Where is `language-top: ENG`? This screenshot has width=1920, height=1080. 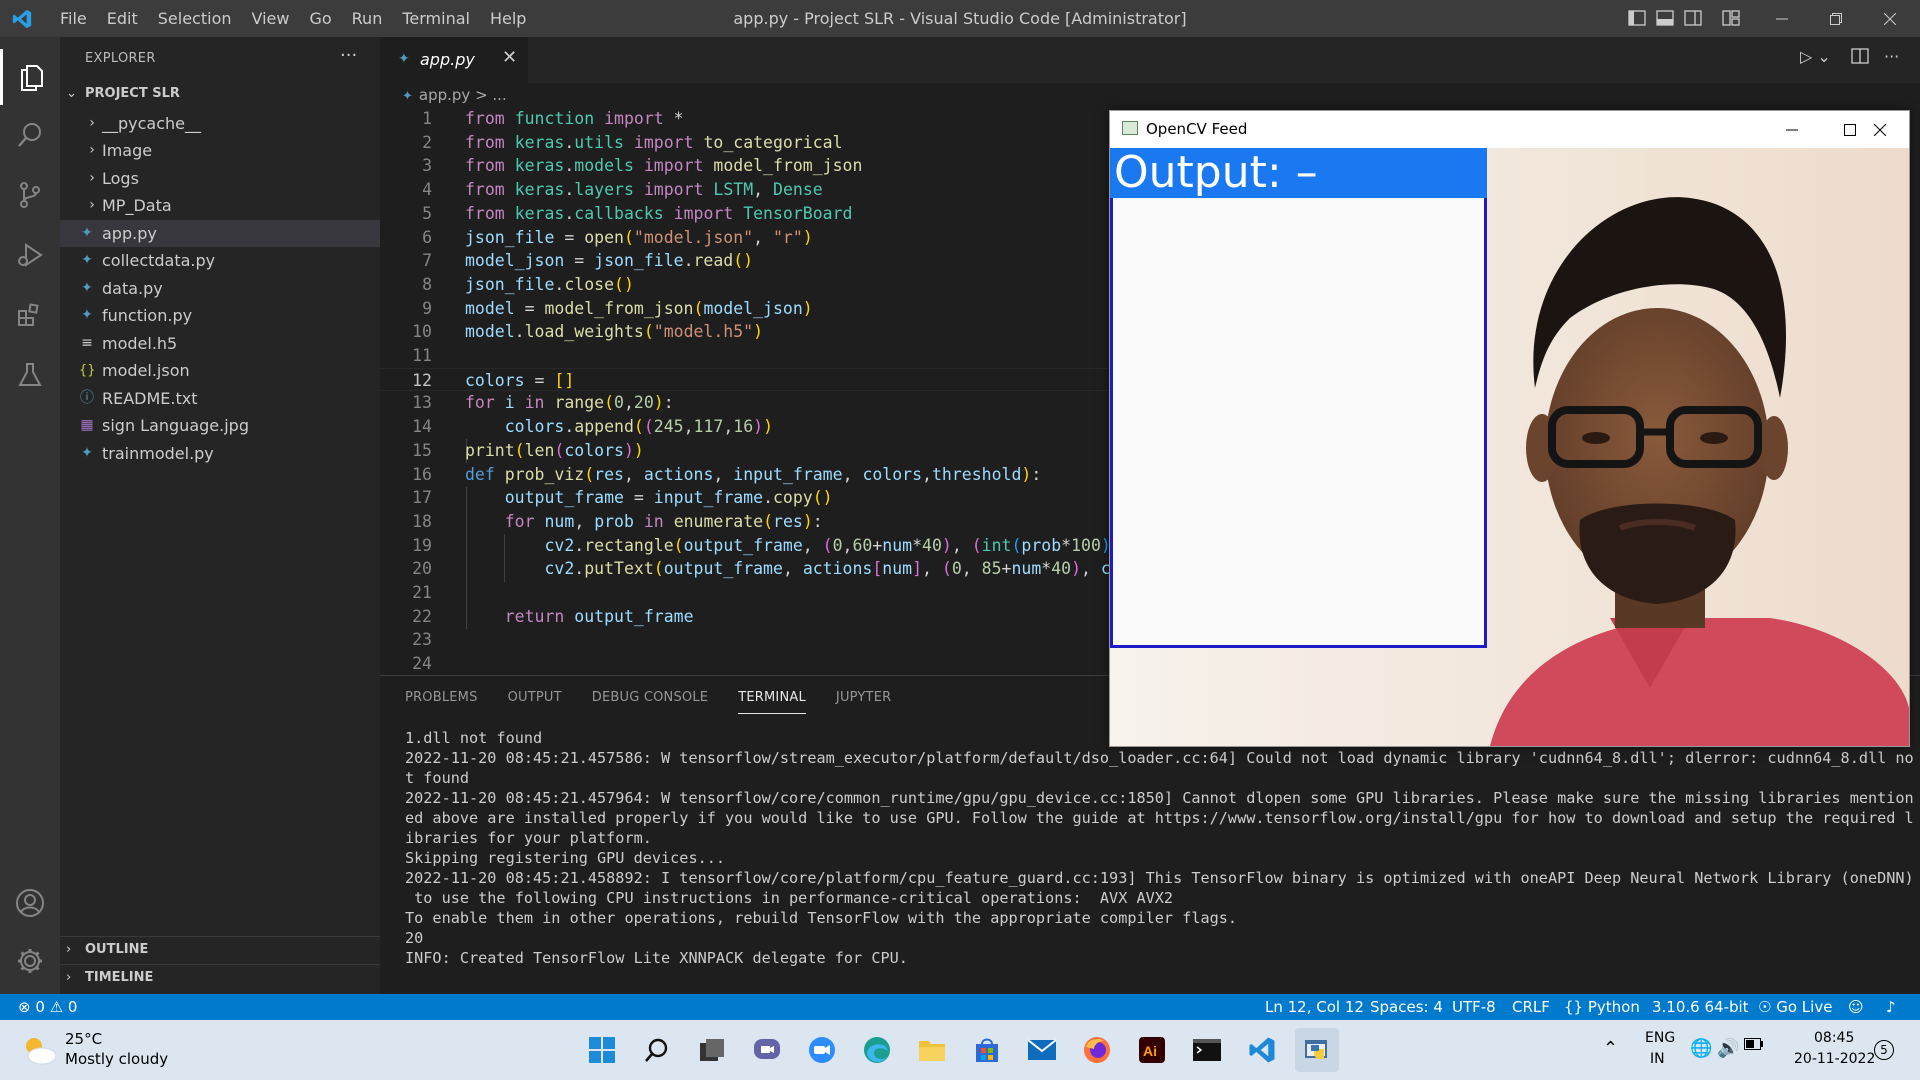 language-top: ENG is located at coordinates (1660, 1038).